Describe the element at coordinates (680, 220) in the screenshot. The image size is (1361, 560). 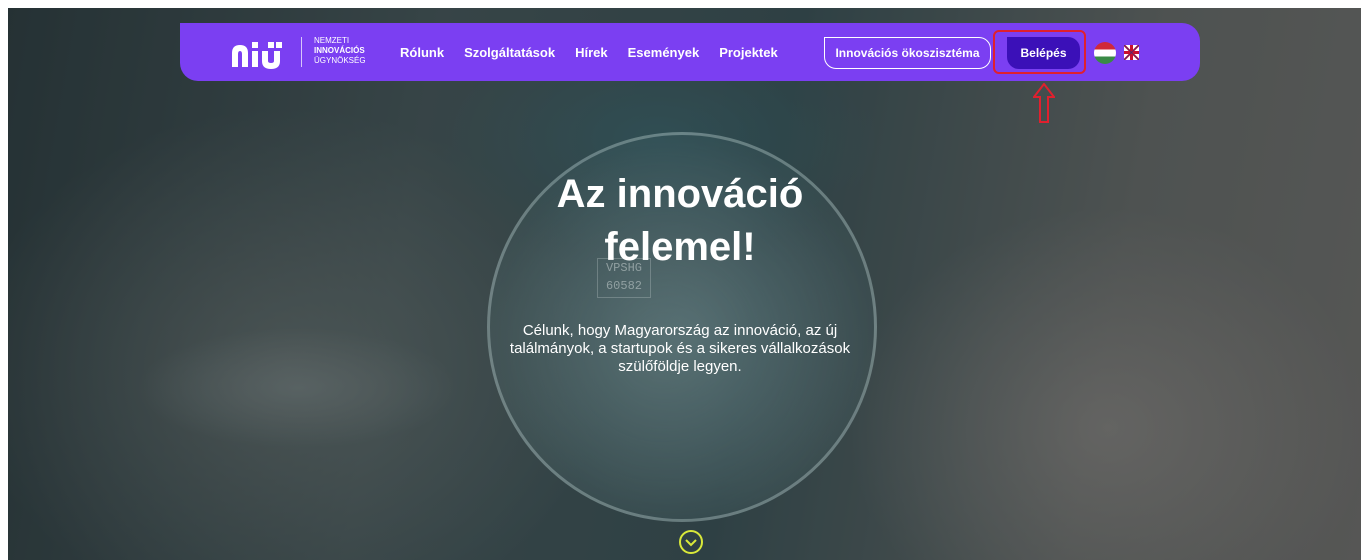
I see `hero-title: Az innováció felemel!` at that location.